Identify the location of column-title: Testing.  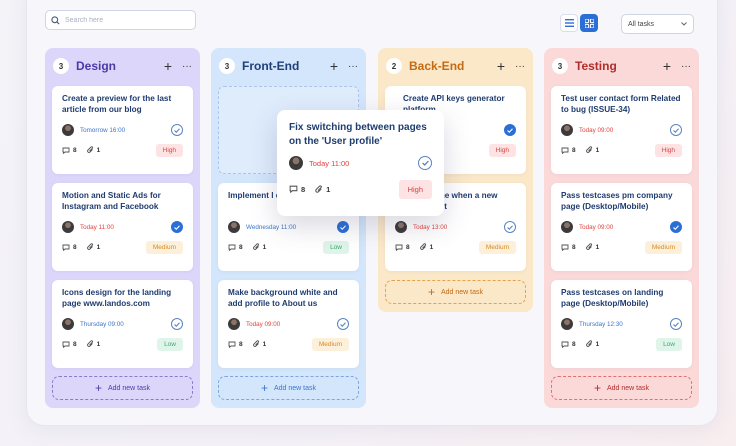
(596, 66).